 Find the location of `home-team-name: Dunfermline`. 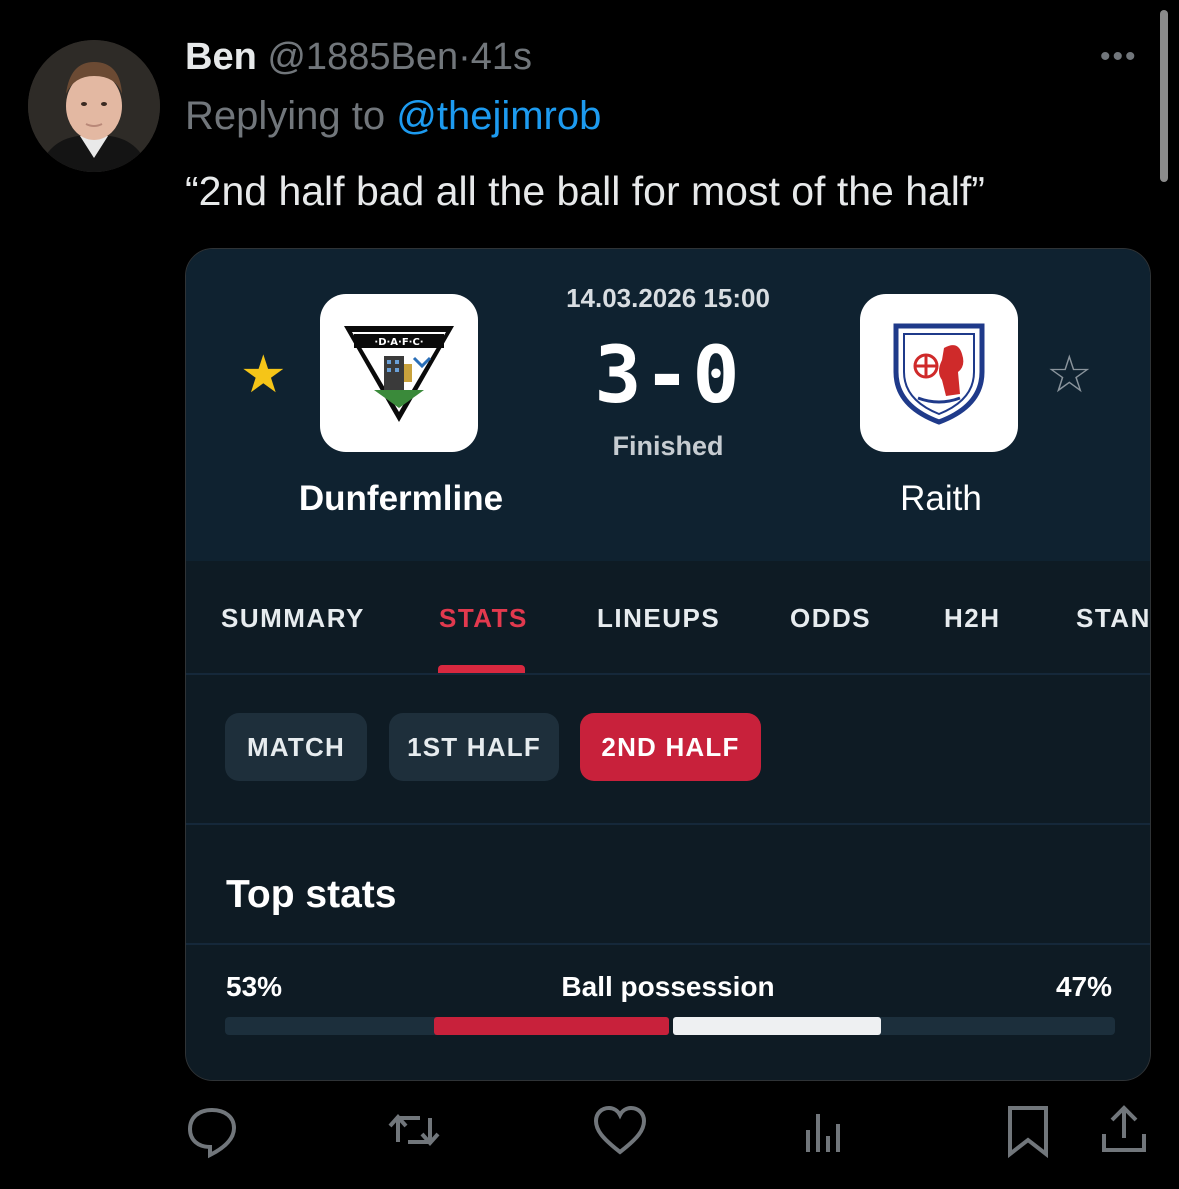

home-team-name: Dunfermline is located at coordinates (401, 499).